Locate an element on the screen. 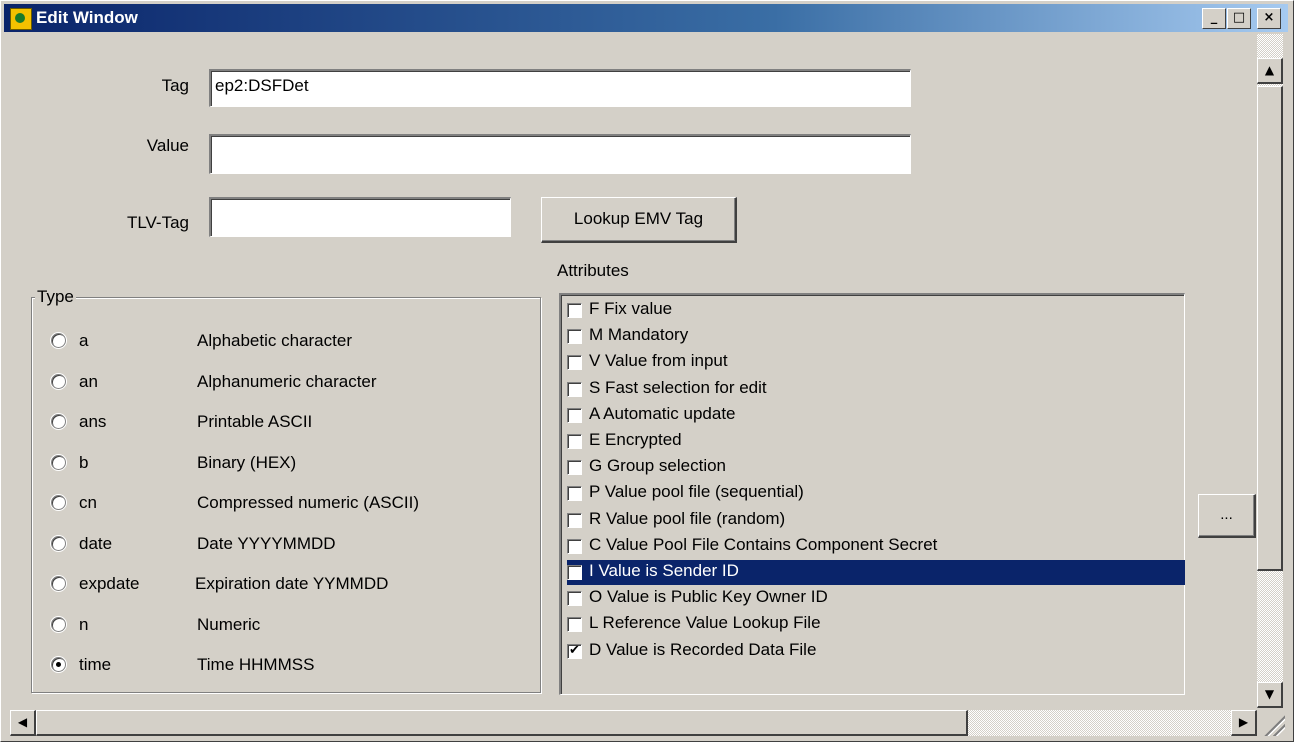 The width and height of the screenshot is (1294, 742). size-grip is located at coordinates (1272, 723).